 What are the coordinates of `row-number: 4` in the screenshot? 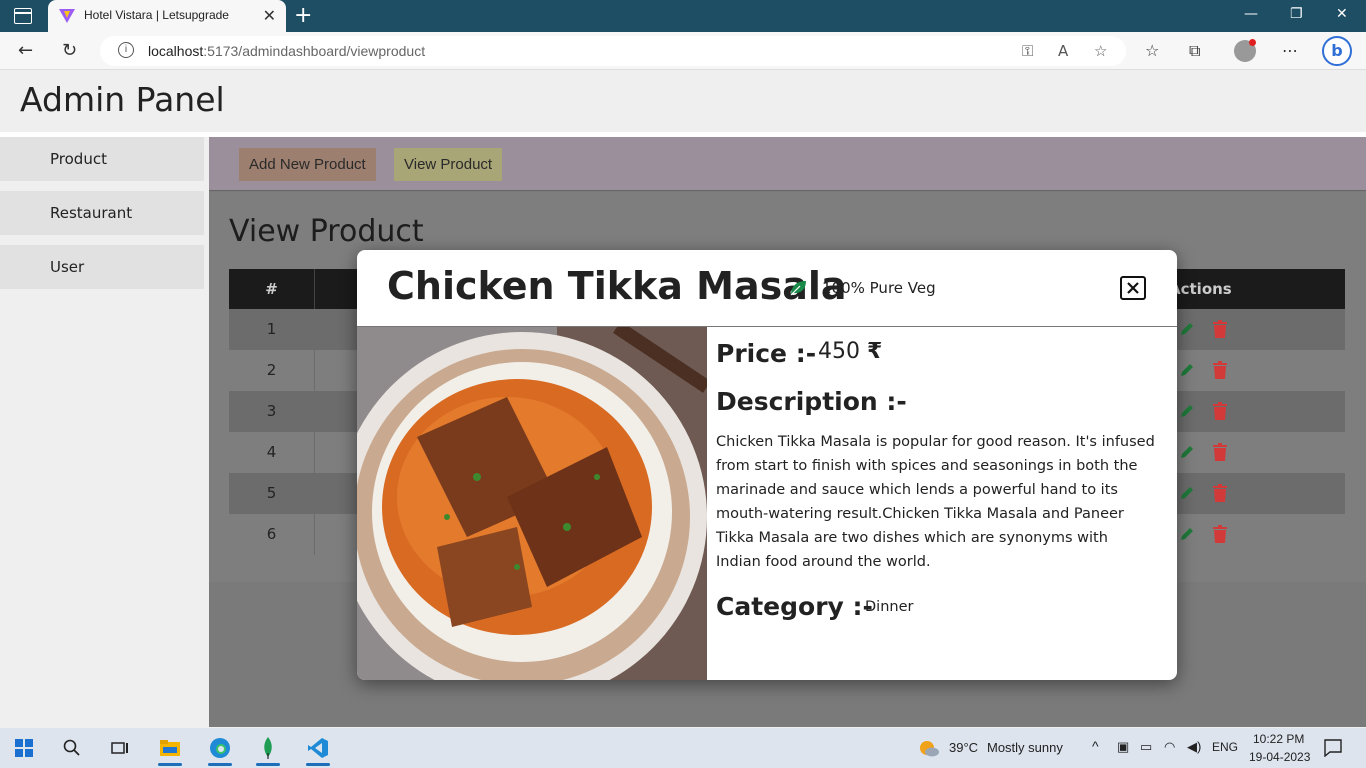 It's located at (272, 452).